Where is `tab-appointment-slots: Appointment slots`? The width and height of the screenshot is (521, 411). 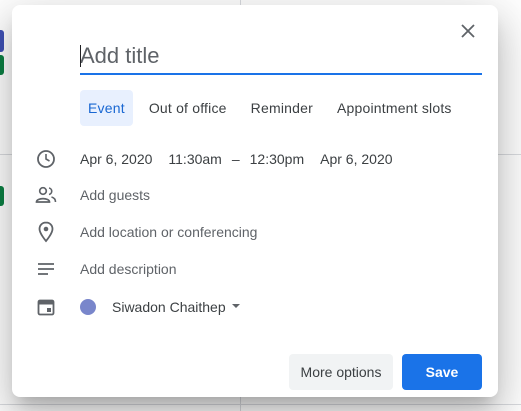
tab-appointment-slots: Appointment slots is located at coordinates (394, 108).